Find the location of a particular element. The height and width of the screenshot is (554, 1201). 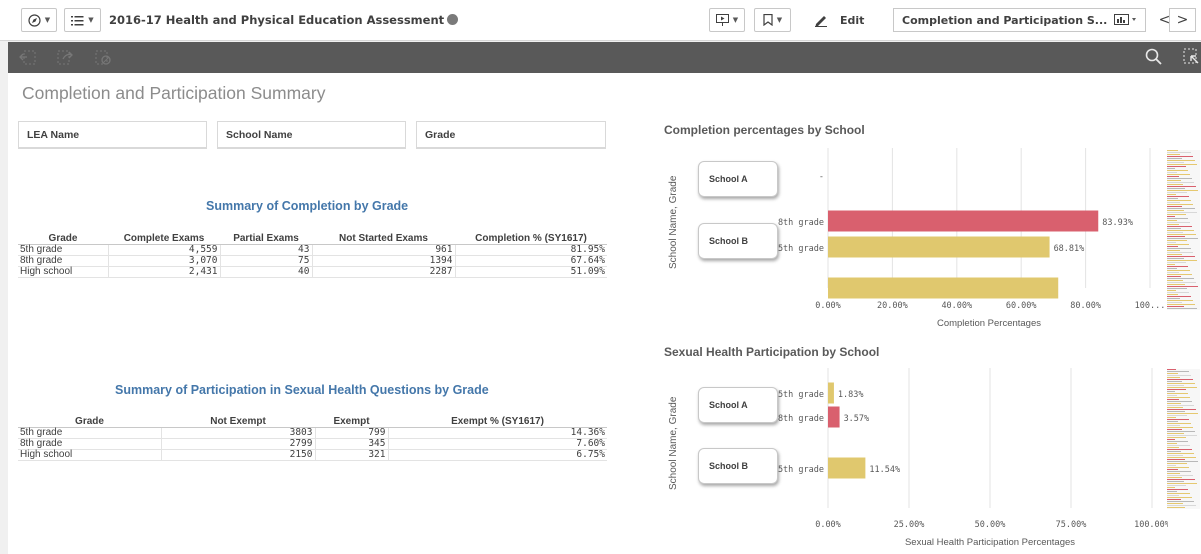

column-header: Completion % (SY1617) is located at coordinates (531, 239).